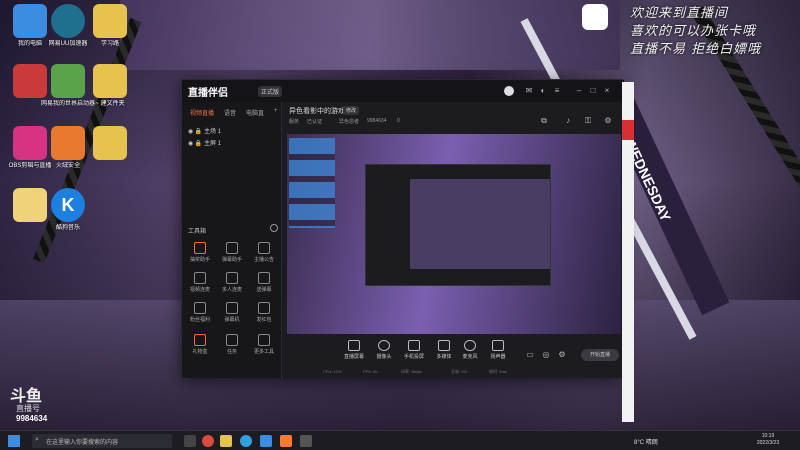 The height and width of the screenshot is (450, 800). I want to click on douyu-app-icon, so click(286, 441).